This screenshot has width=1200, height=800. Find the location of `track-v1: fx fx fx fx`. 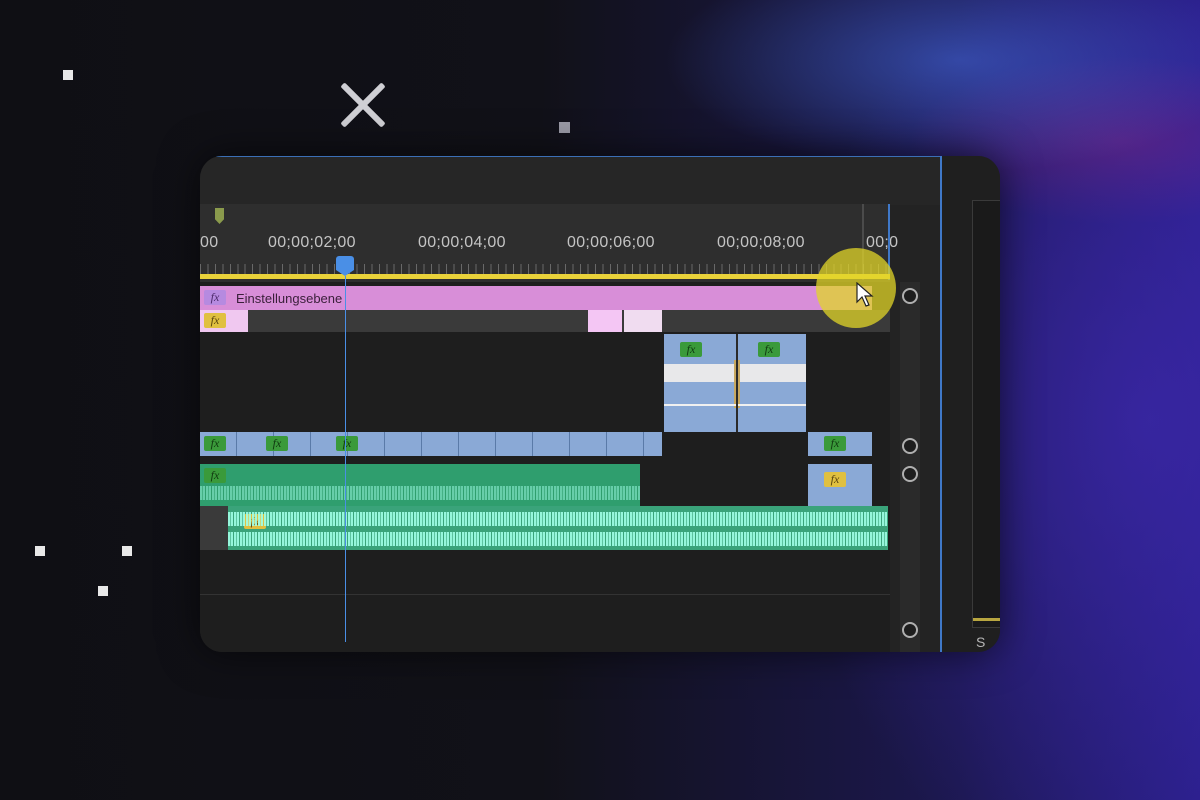

track-v1: fx fx fx fx is located at coordinates (545, 444).